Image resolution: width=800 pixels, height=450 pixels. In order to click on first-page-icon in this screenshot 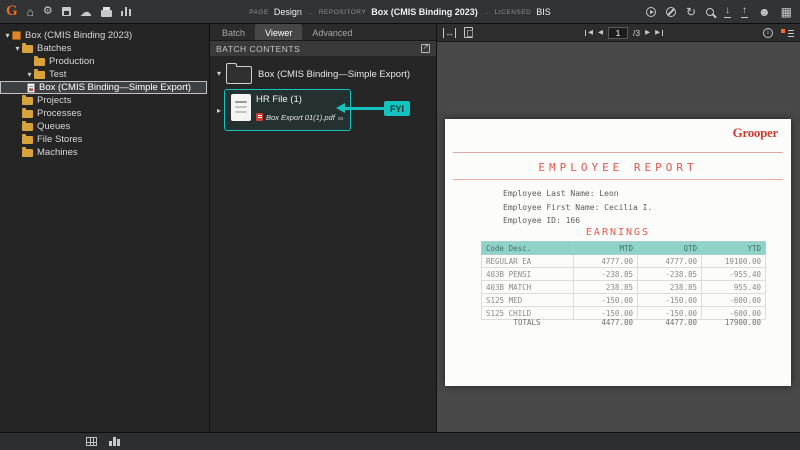, I will do `click(589, 33)`.